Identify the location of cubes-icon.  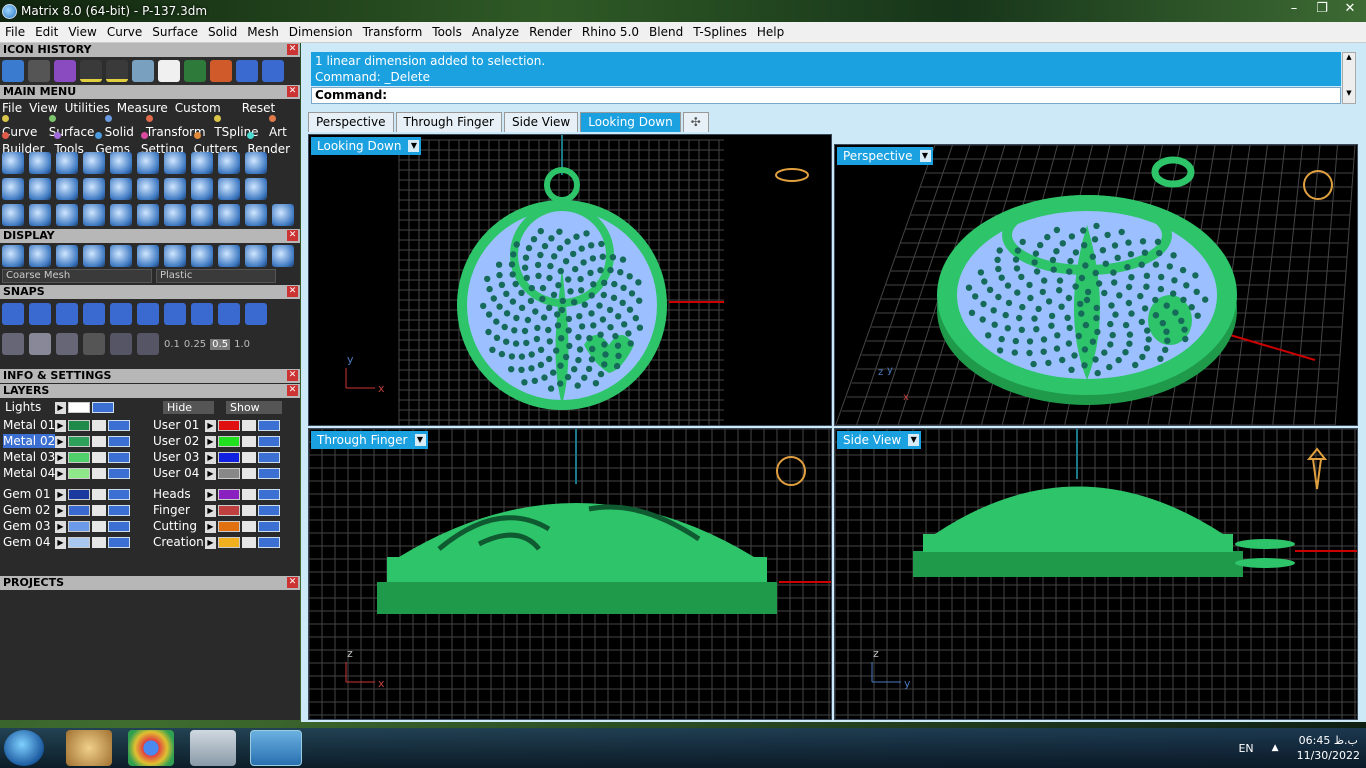
(13, 215).